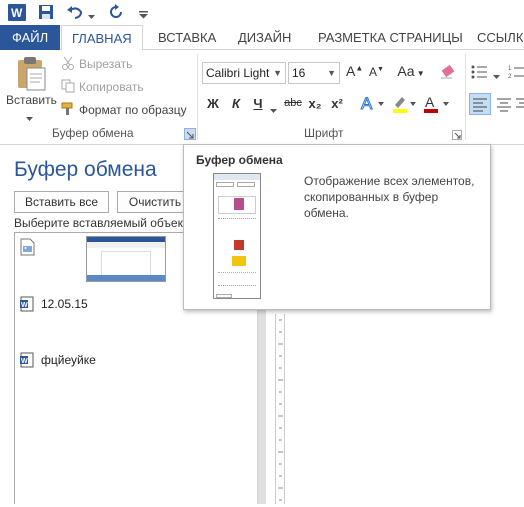 The height and width of the screenshot is (507, 524). What do you see at coordinates (449, 73) in the screenshot?
I see `clear-formatting-icon` at bounding box center [449, 73].